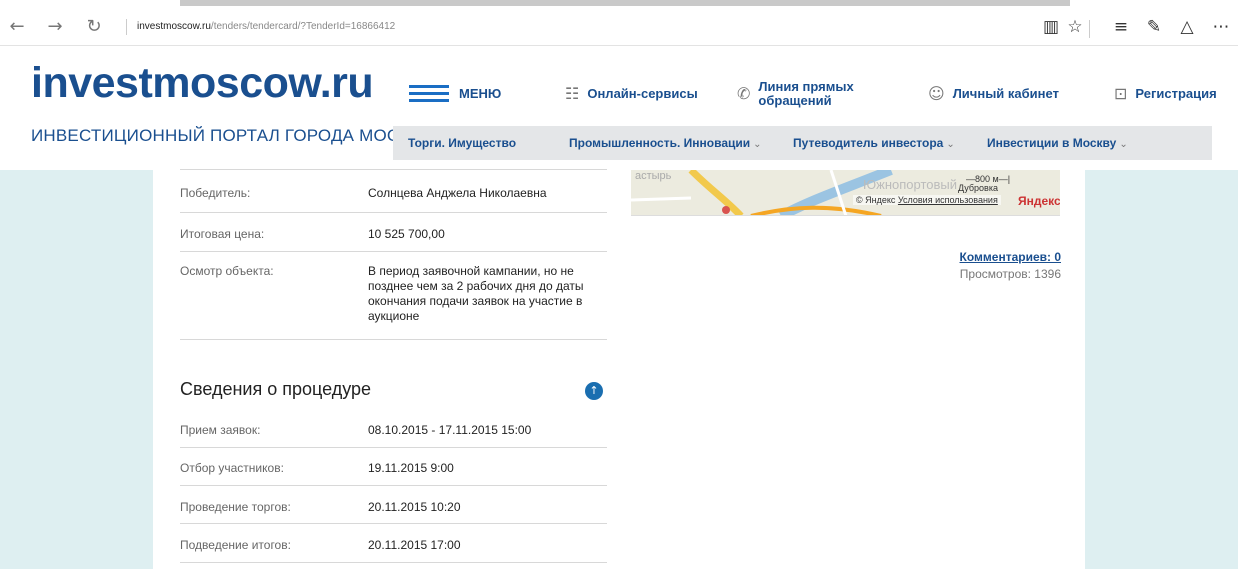 The image size is (1238, 569). I want to click on menu-button: МЕНЮ, so click(455, 94).